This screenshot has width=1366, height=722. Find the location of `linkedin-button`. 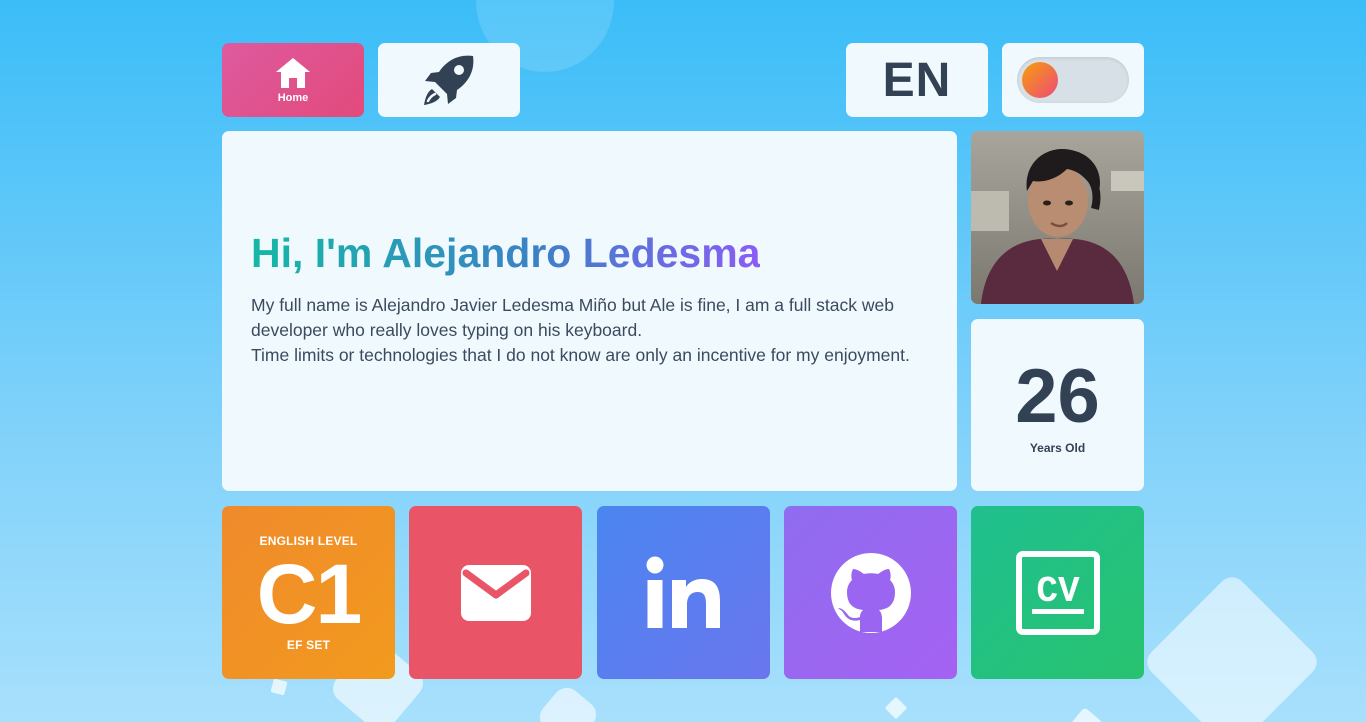

linkedin-button is located at coordinates (683, 592).